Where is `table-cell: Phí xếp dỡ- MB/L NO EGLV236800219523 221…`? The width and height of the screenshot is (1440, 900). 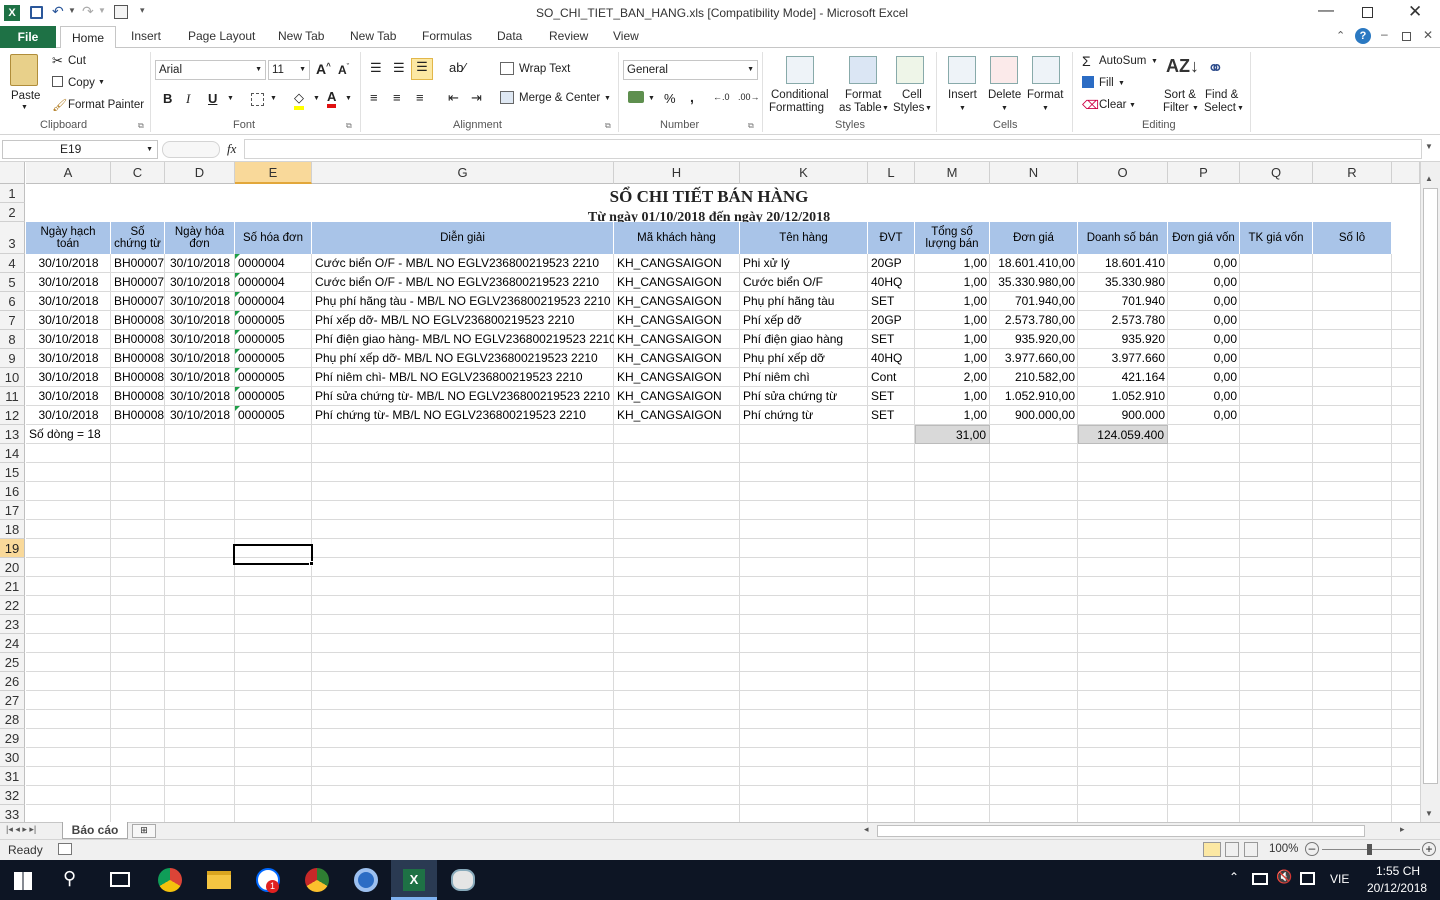
table-cell: Phí xếp dỡ- MB/L NO EGLV236800219523 221… is located at coordinates (463, 320).